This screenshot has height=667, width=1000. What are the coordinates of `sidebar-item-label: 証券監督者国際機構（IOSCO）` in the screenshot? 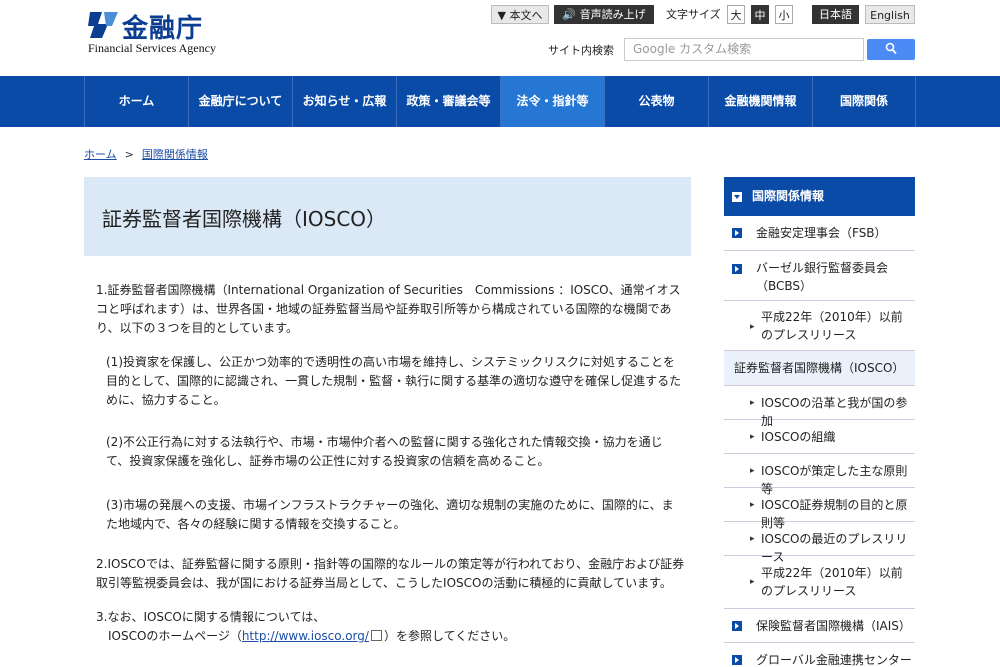 It's located at (819, 368).